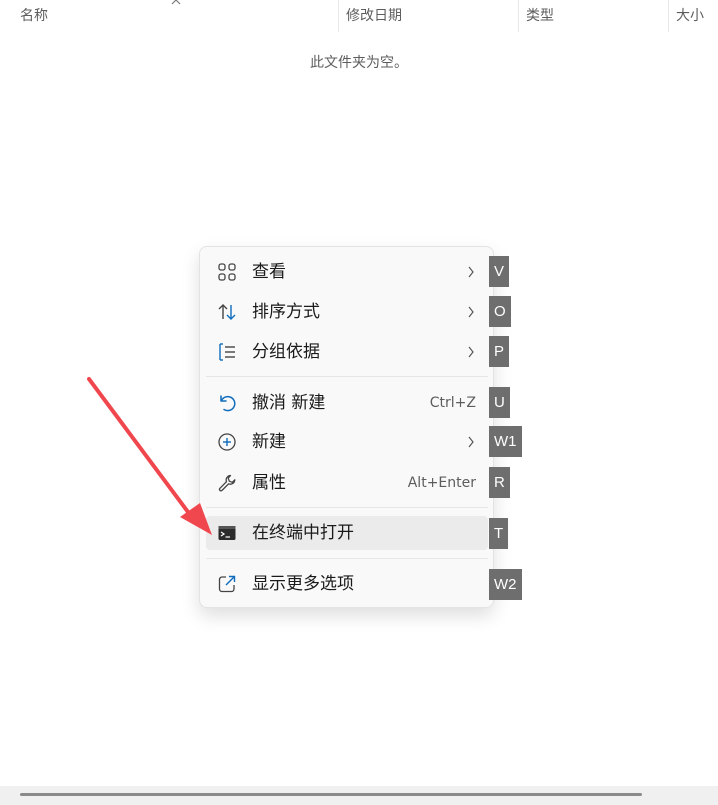  What do you see at coordinates (331, 794) in the screenshot?
I see `scrollbar-thumb` at bounding box center [331, 794].